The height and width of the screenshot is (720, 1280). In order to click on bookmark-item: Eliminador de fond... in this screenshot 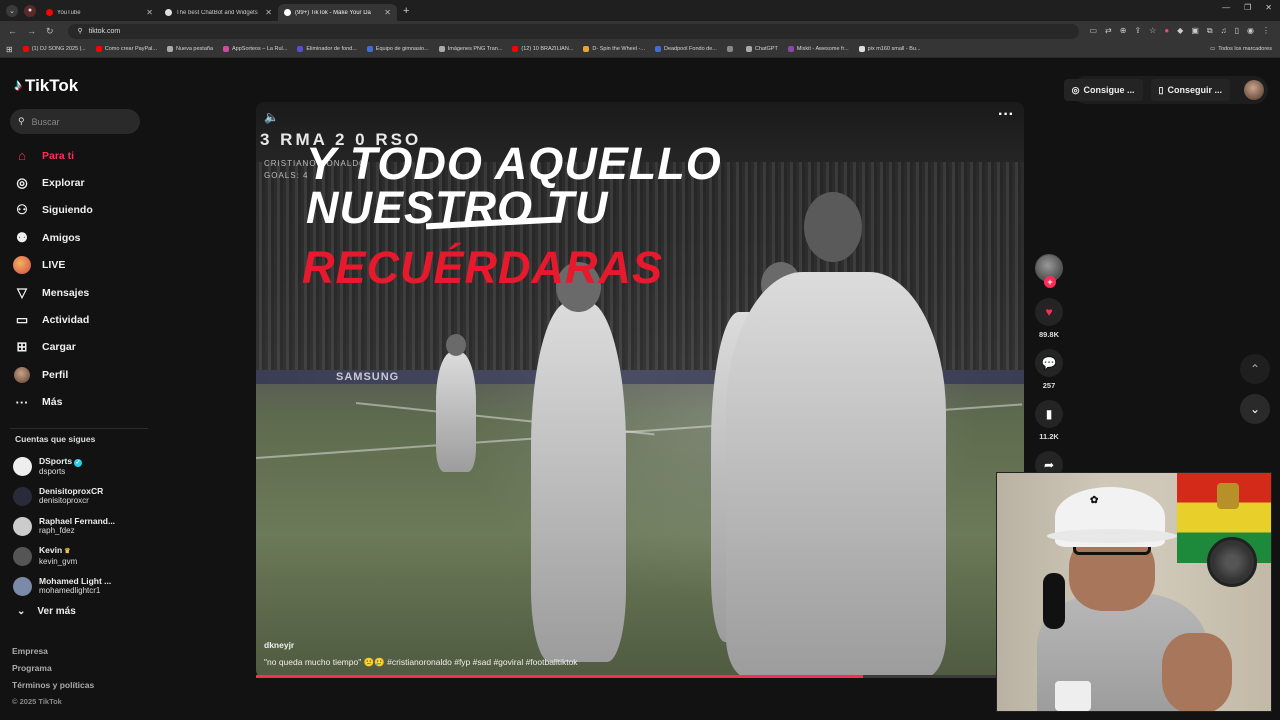, I will do `click(327, 49)`.